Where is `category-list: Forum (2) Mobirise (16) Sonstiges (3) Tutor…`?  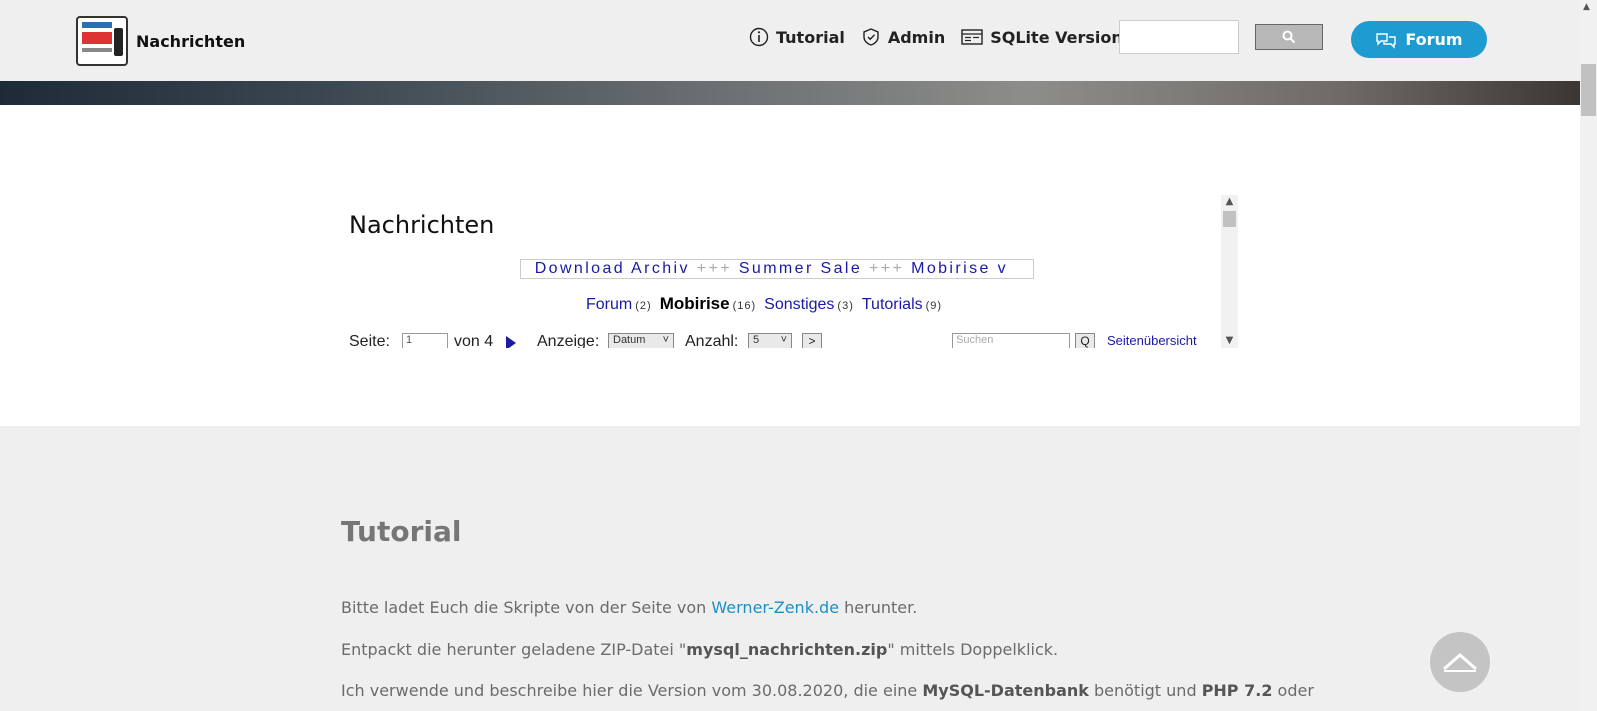
category-list: Forum (2) Mobirise (16) Sonstiges (3) Tutor… is located at coordinates (768, 304).